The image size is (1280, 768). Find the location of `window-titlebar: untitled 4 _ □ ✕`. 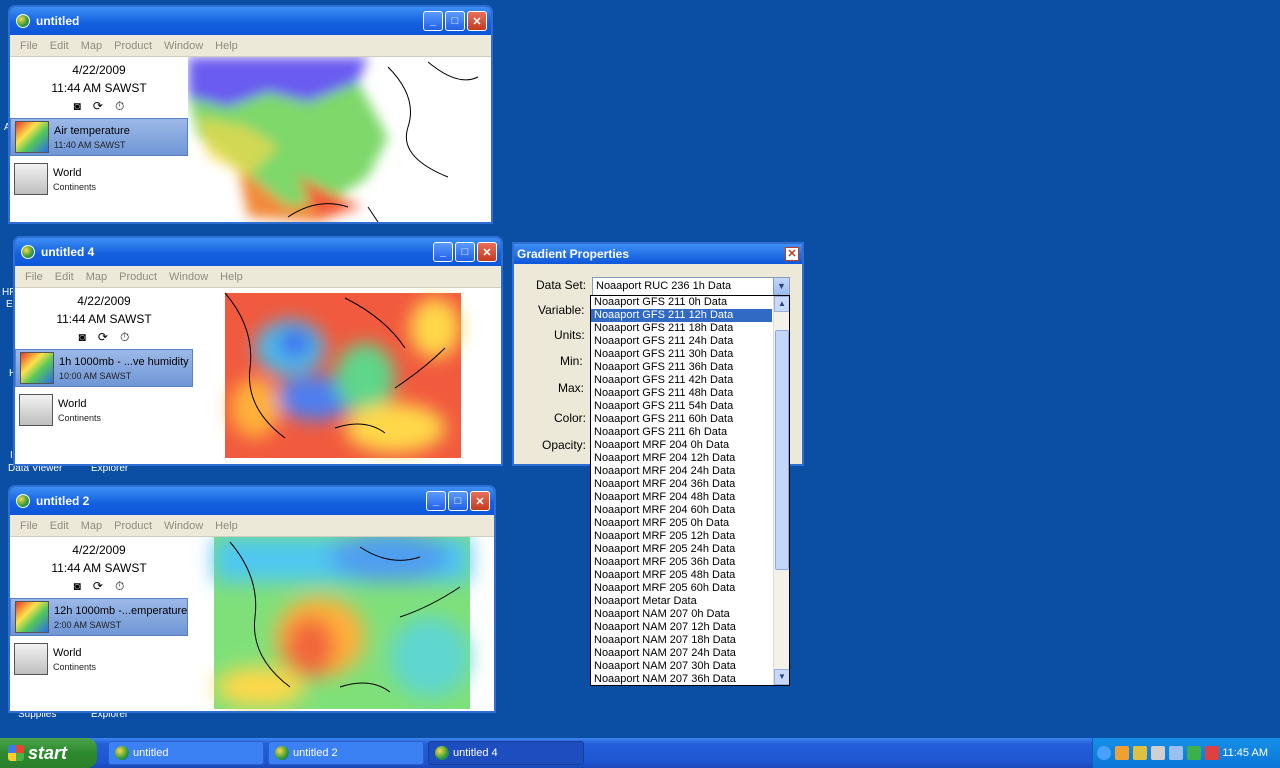

window-titlebar: untitled 4 _ □ ✕ is located at coordinates (258, 252).